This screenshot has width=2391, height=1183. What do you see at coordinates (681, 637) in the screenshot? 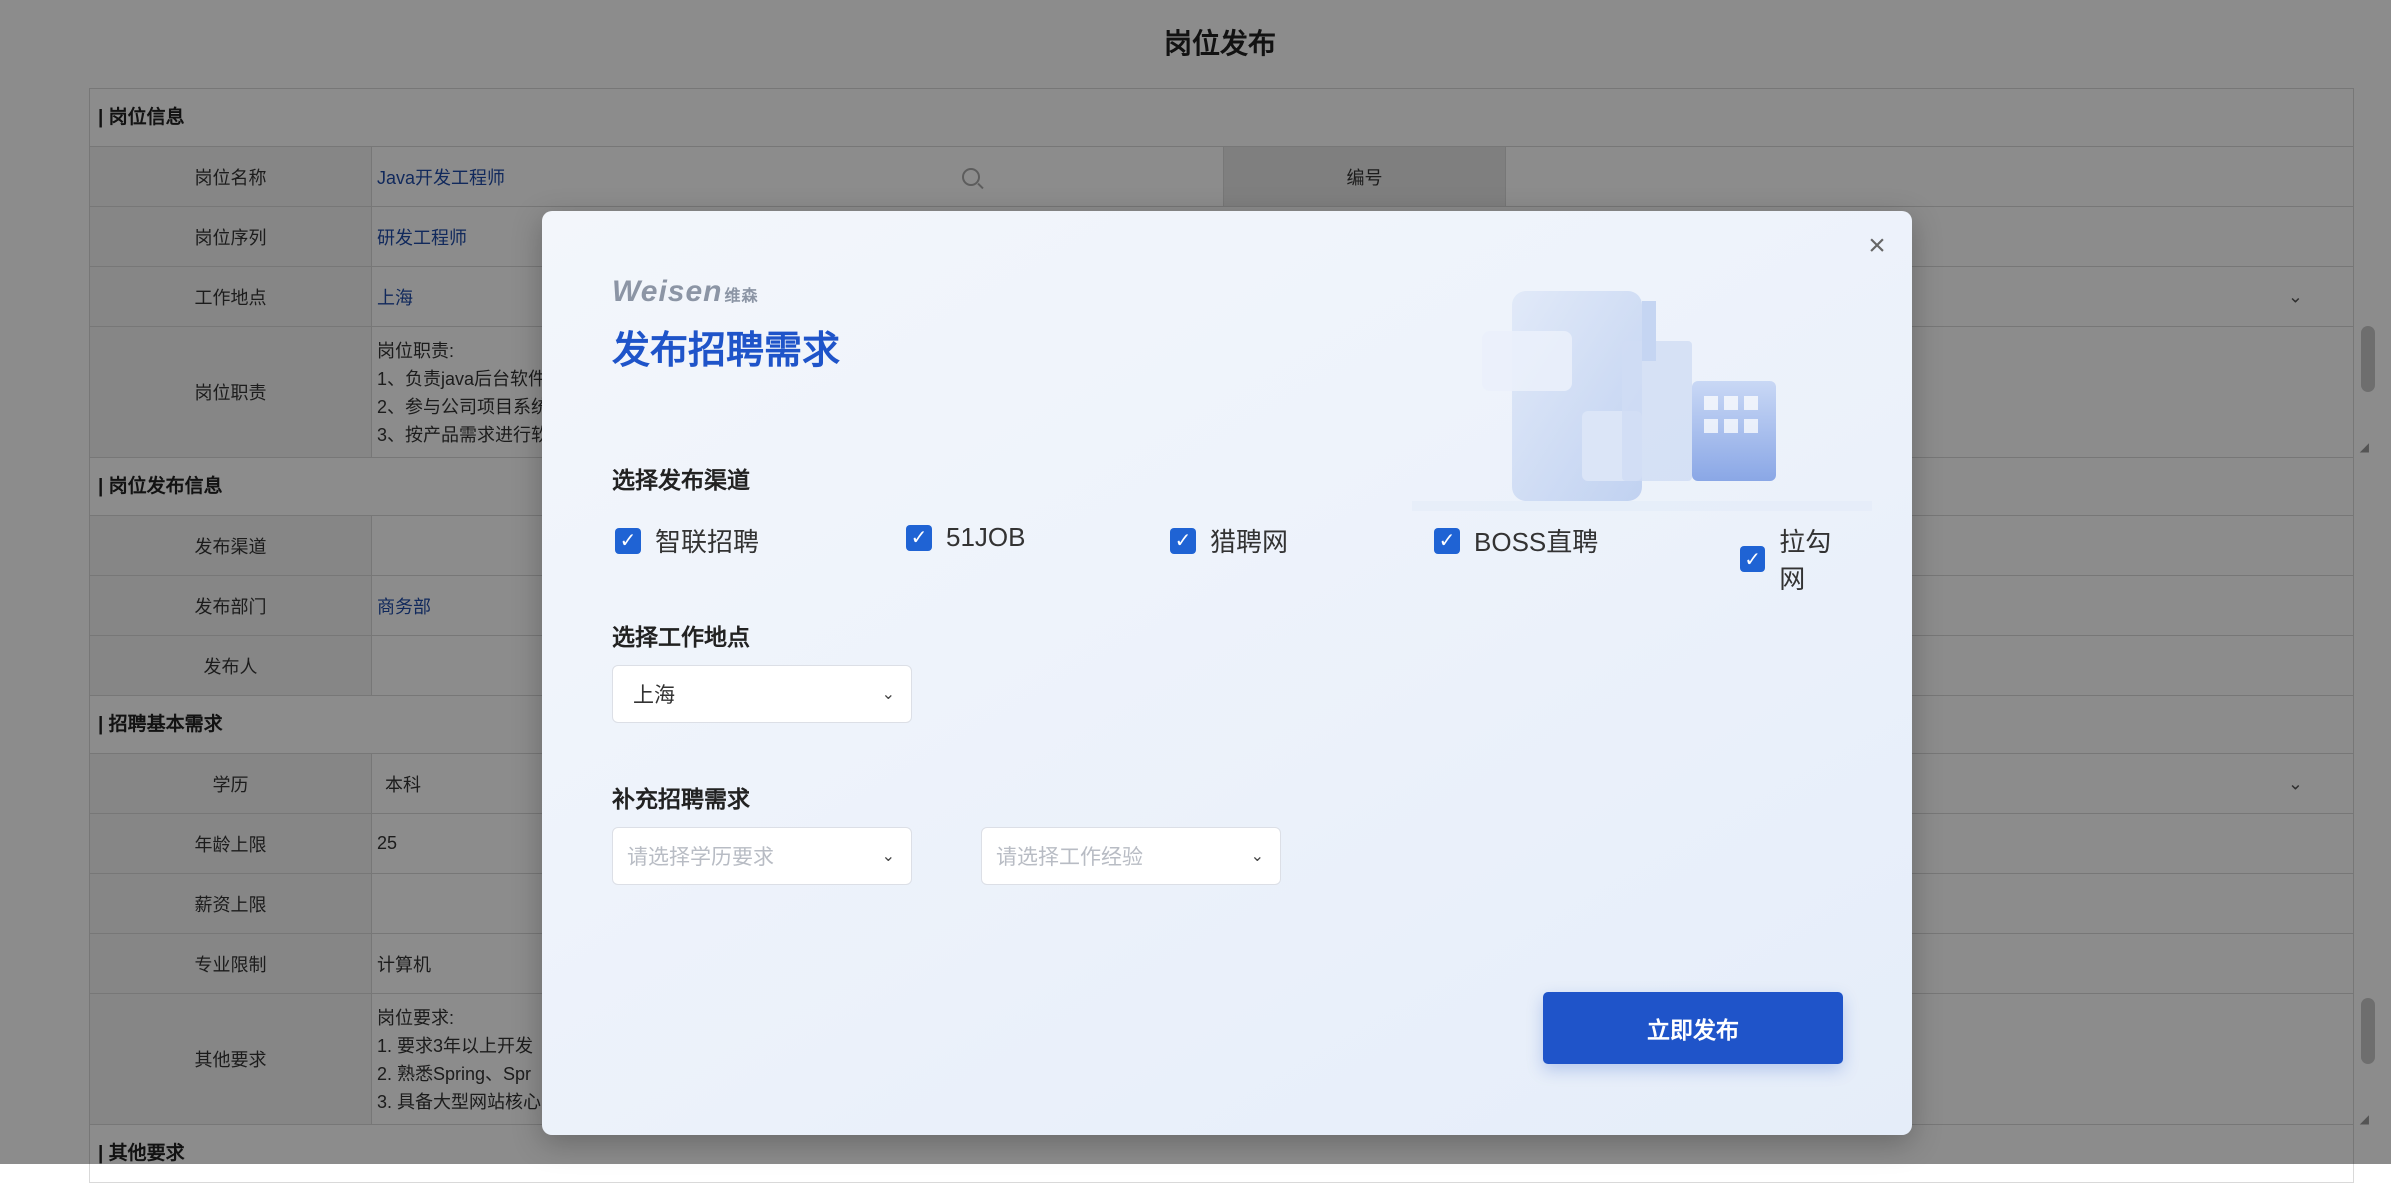
I see `location-section-label: 选择工作地点` at bounding box center [681, 637].